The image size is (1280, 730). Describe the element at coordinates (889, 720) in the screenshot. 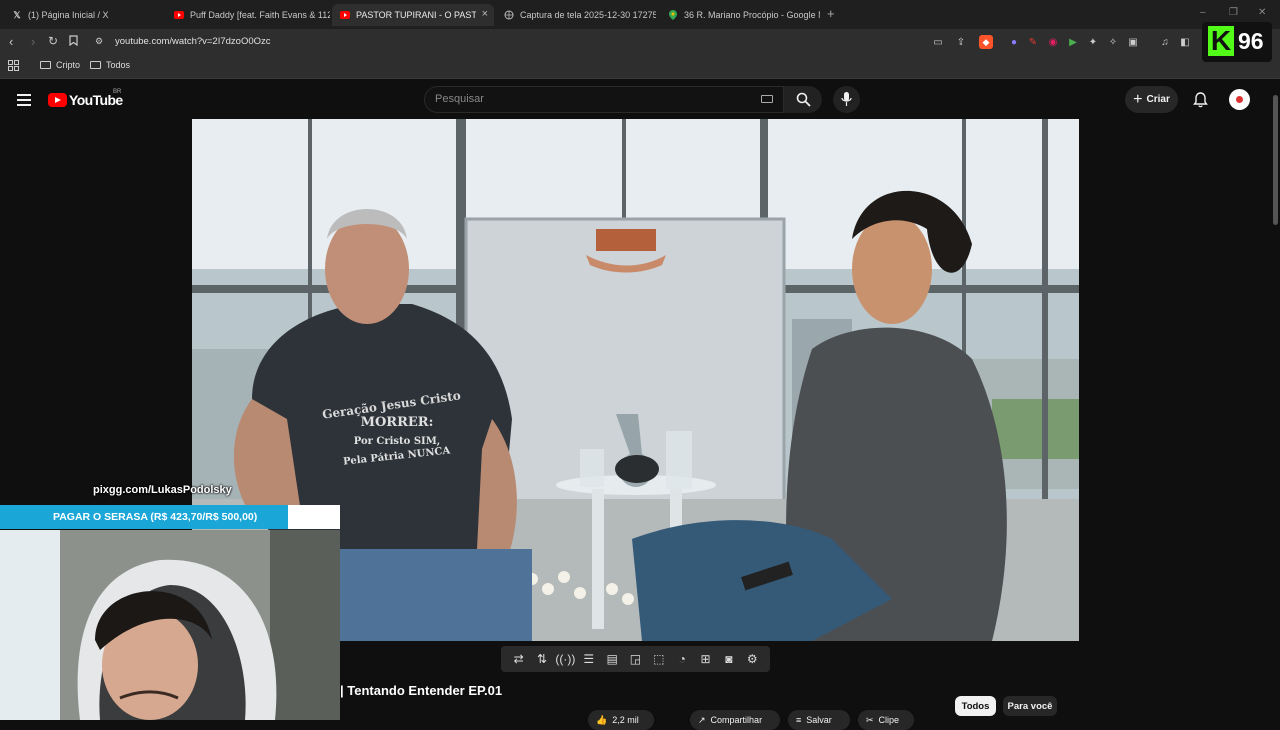

I see `clip-label: Clipe` at that location.